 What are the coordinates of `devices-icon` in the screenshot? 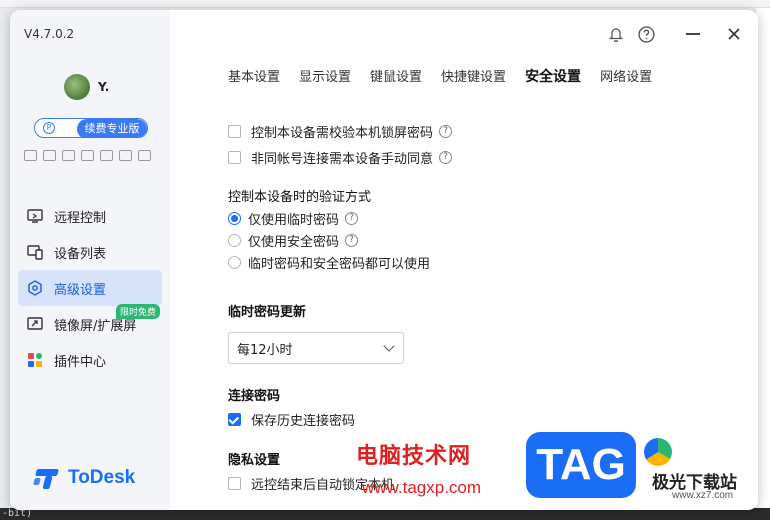 It's located at (35, 252).